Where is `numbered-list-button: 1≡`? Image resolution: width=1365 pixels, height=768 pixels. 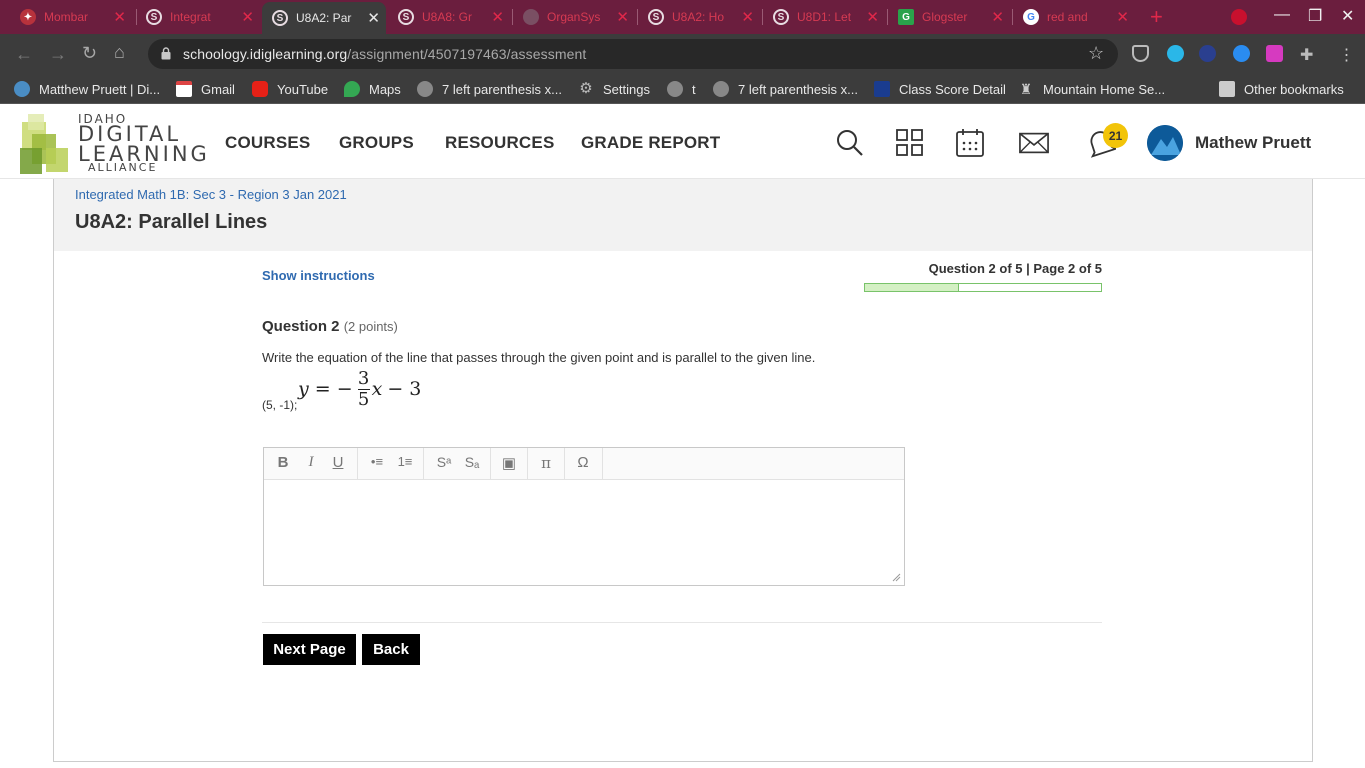
numbered-list-button: 1≡ is located at coordinates (405, 464).